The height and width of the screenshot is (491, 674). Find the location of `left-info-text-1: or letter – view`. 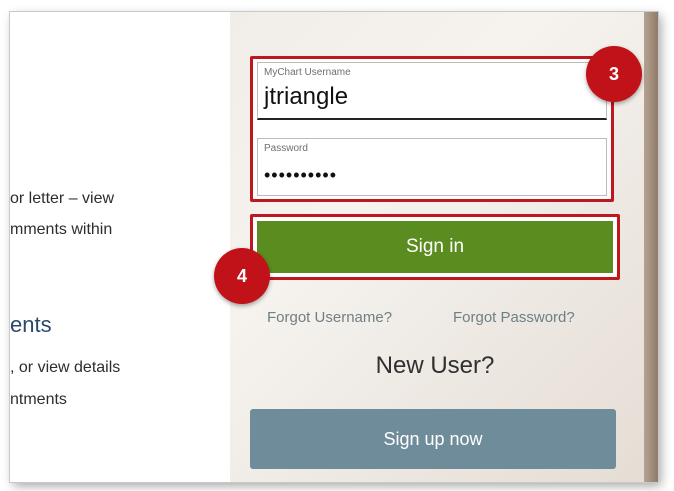

left-info-text-1: or letter – view is located at coordinates (62, 198).